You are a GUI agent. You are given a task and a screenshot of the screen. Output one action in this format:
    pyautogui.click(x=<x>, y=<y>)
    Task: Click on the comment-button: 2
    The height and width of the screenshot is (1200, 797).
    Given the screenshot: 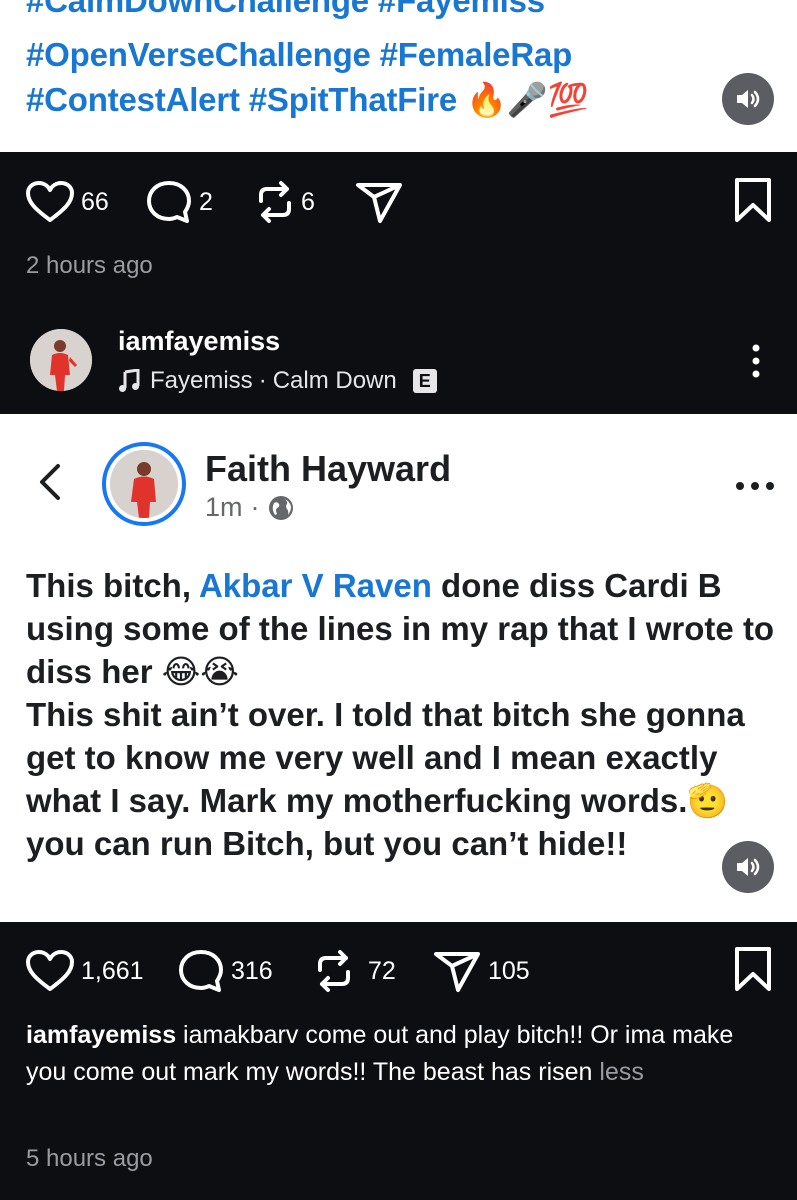 What is the action you would take?
    pyautogui.click(x=179, y=202)
    